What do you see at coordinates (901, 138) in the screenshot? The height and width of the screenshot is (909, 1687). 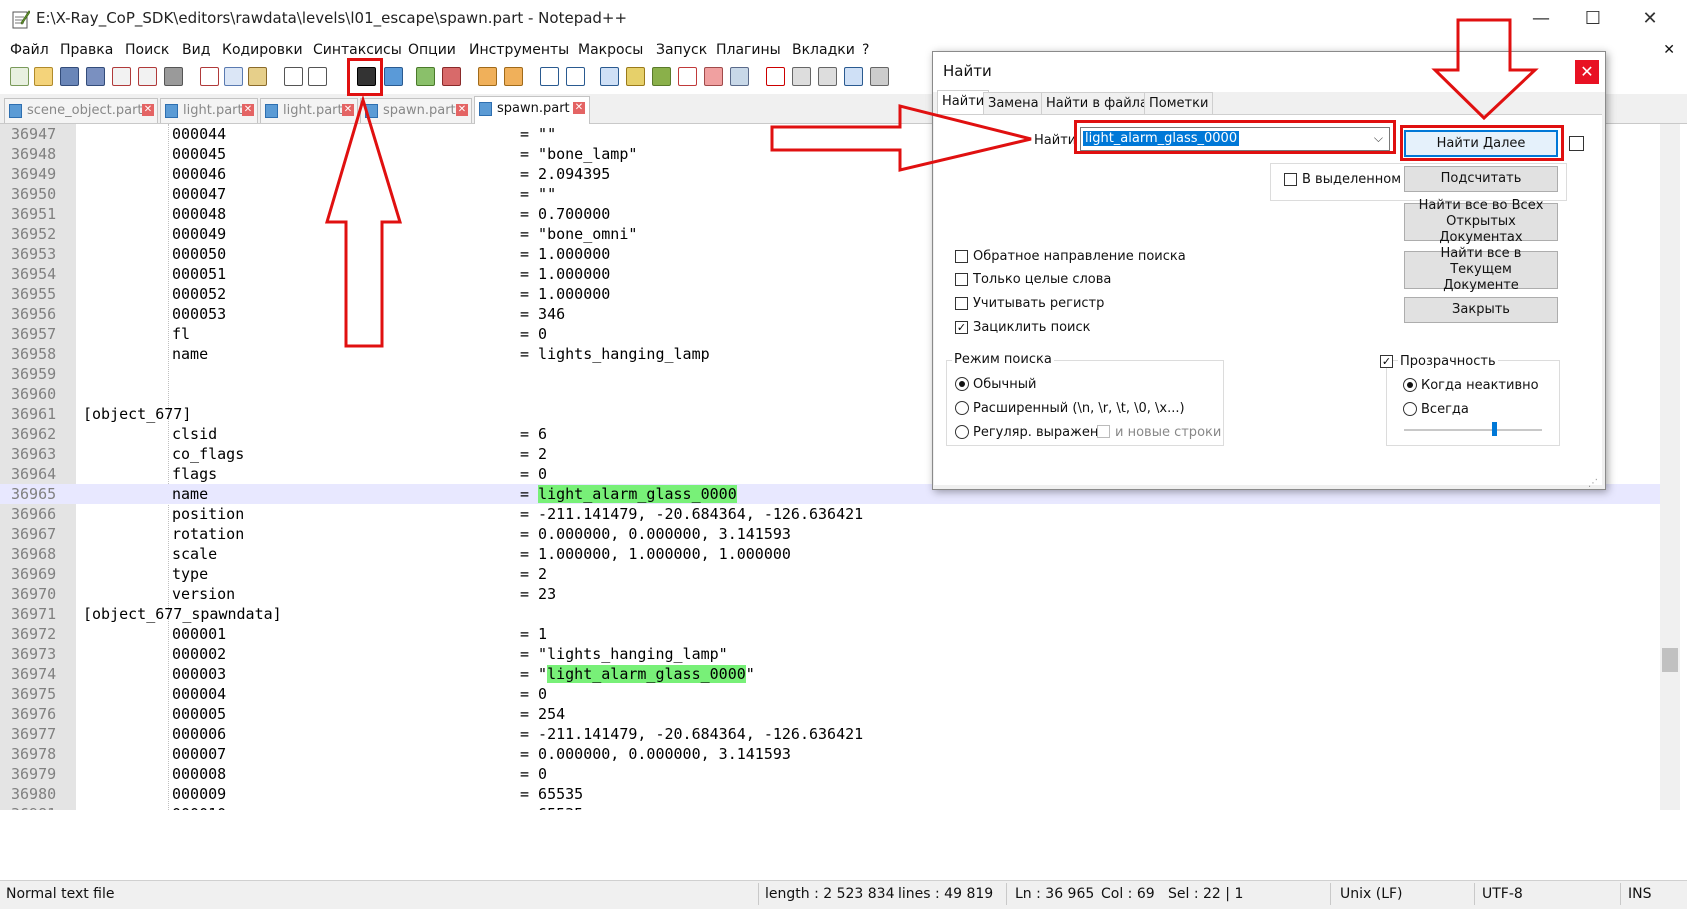 I see `arrow-right-icon` at bounding box center [901, 138].